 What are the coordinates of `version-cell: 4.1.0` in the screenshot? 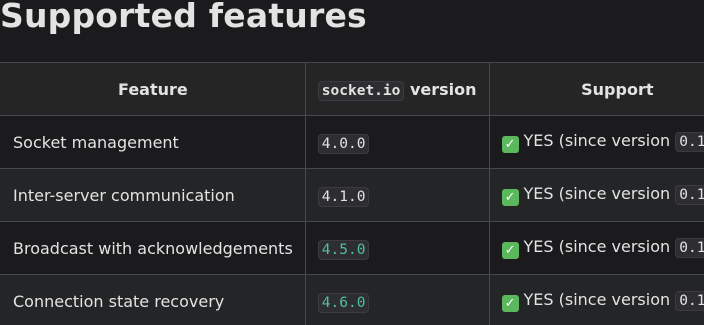 It's located at (397, 195).